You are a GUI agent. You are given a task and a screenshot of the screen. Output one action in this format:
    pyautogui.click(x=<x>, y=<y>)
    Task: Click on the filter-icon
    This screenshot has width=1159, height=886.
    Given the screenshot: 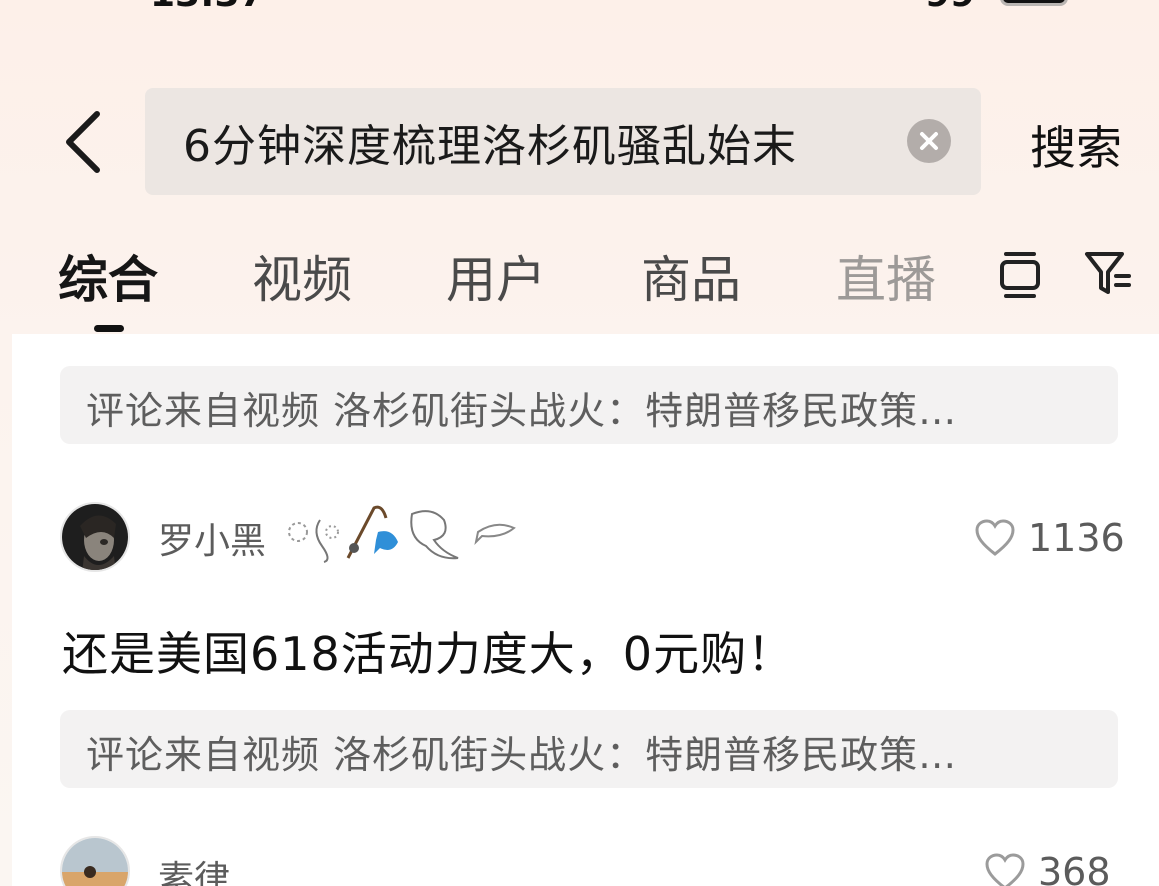 What is the action you would take?
    pyautogui.click(x=1108, y=274)
    